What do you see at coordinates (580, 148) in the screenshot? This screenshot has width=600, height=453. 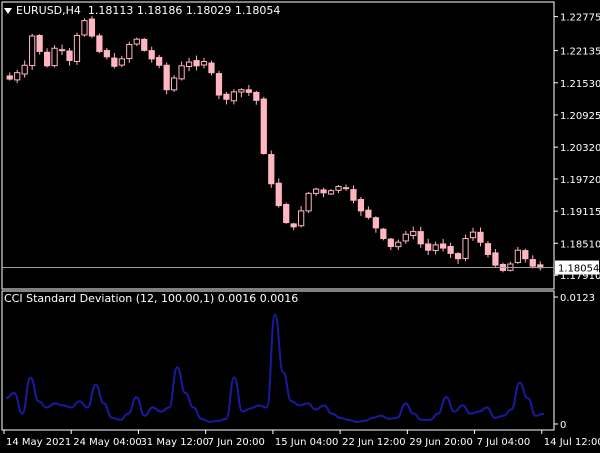 I see `price-tick-label: 1.20320` at bounding box center [580, 148].